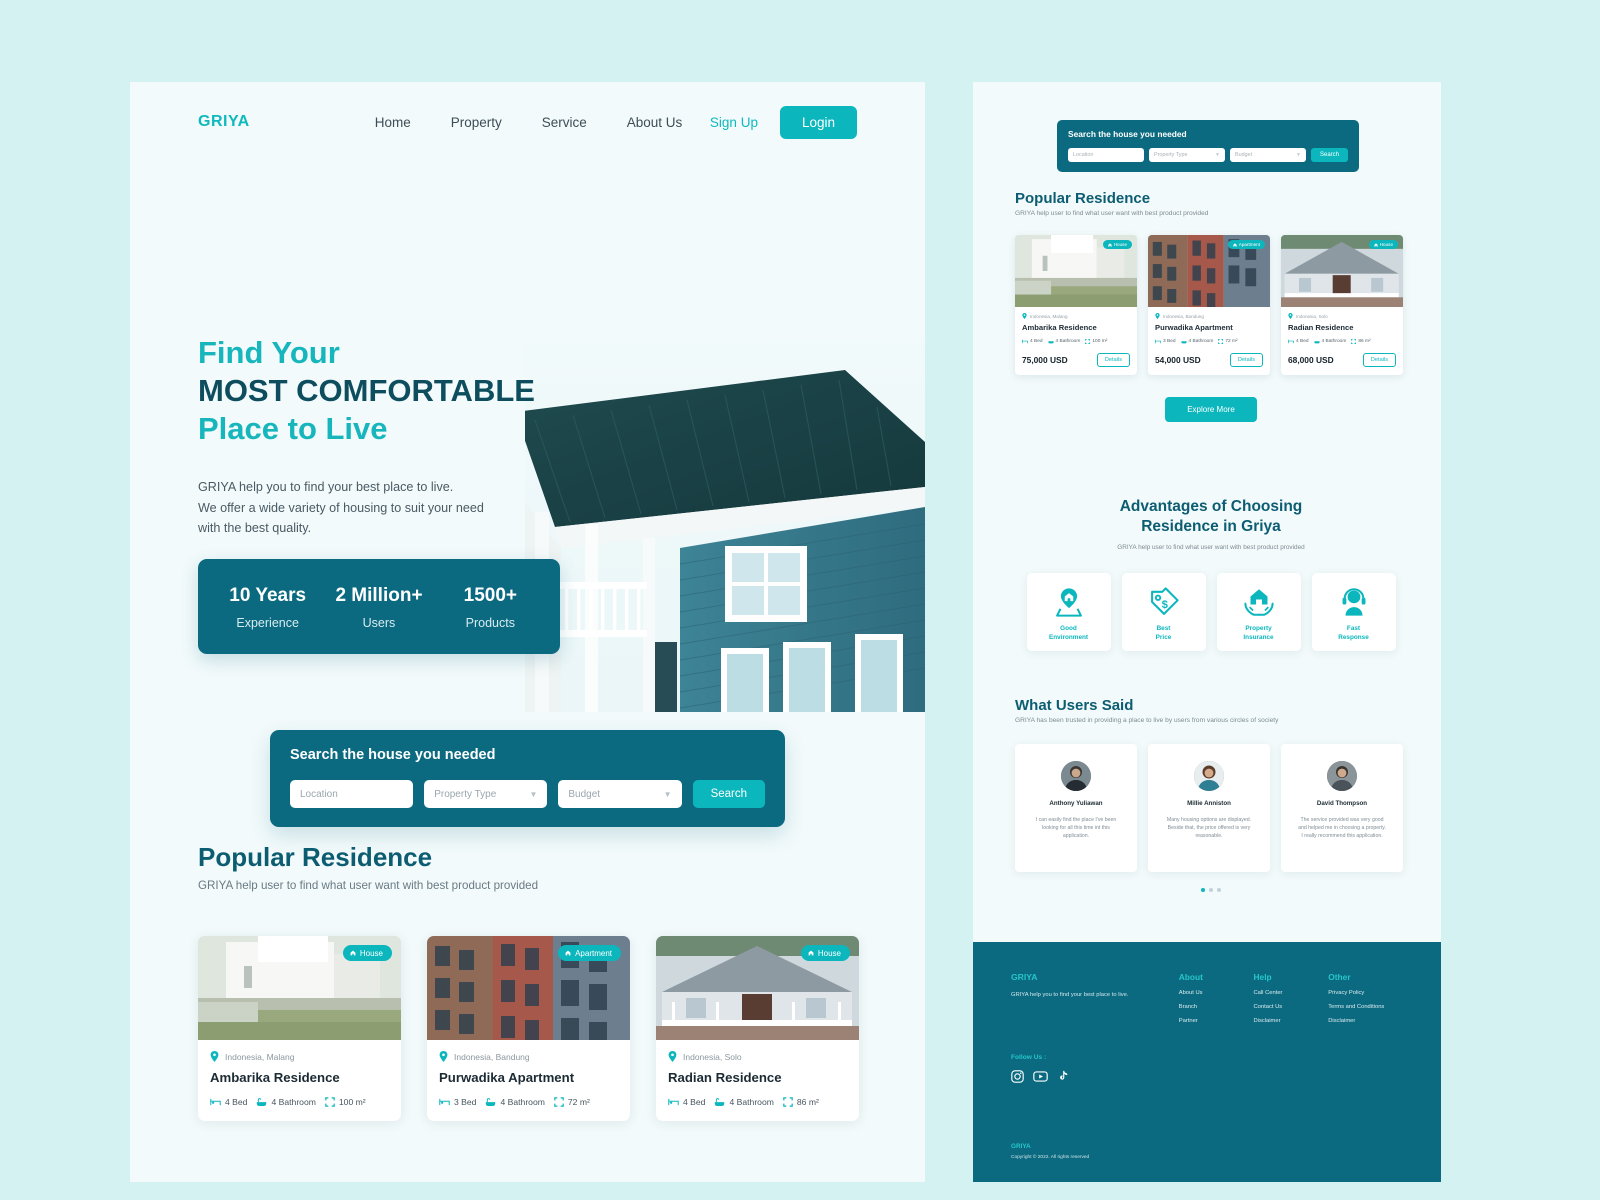 This screenshot has width=1600, height=1200. Describe the element at coordinates (757, 988) in the screenshot. I see `property-photo: House` at that location.